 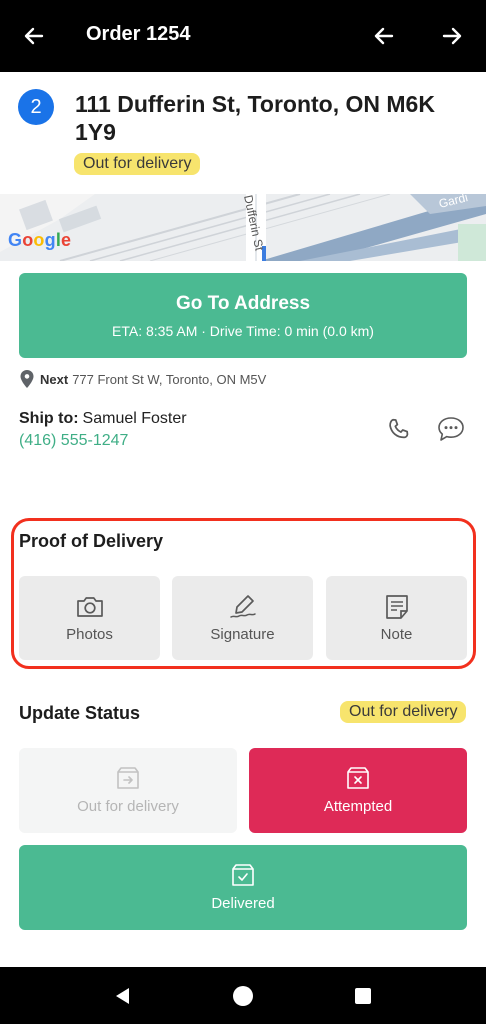 What do you see at coordinates (134, 418) in the screenshot?
I see `recipient-name: Samuel Foster` at bounding box center [134, 418].